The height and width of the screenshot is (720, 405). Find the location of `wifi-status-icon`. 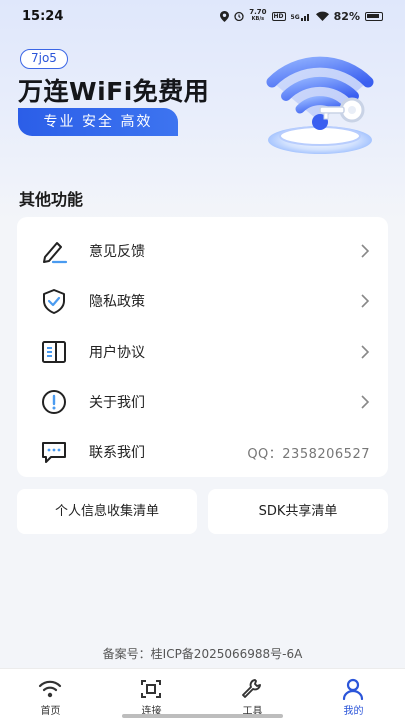

wifi-status-icon is located at coordinates (322, 16).